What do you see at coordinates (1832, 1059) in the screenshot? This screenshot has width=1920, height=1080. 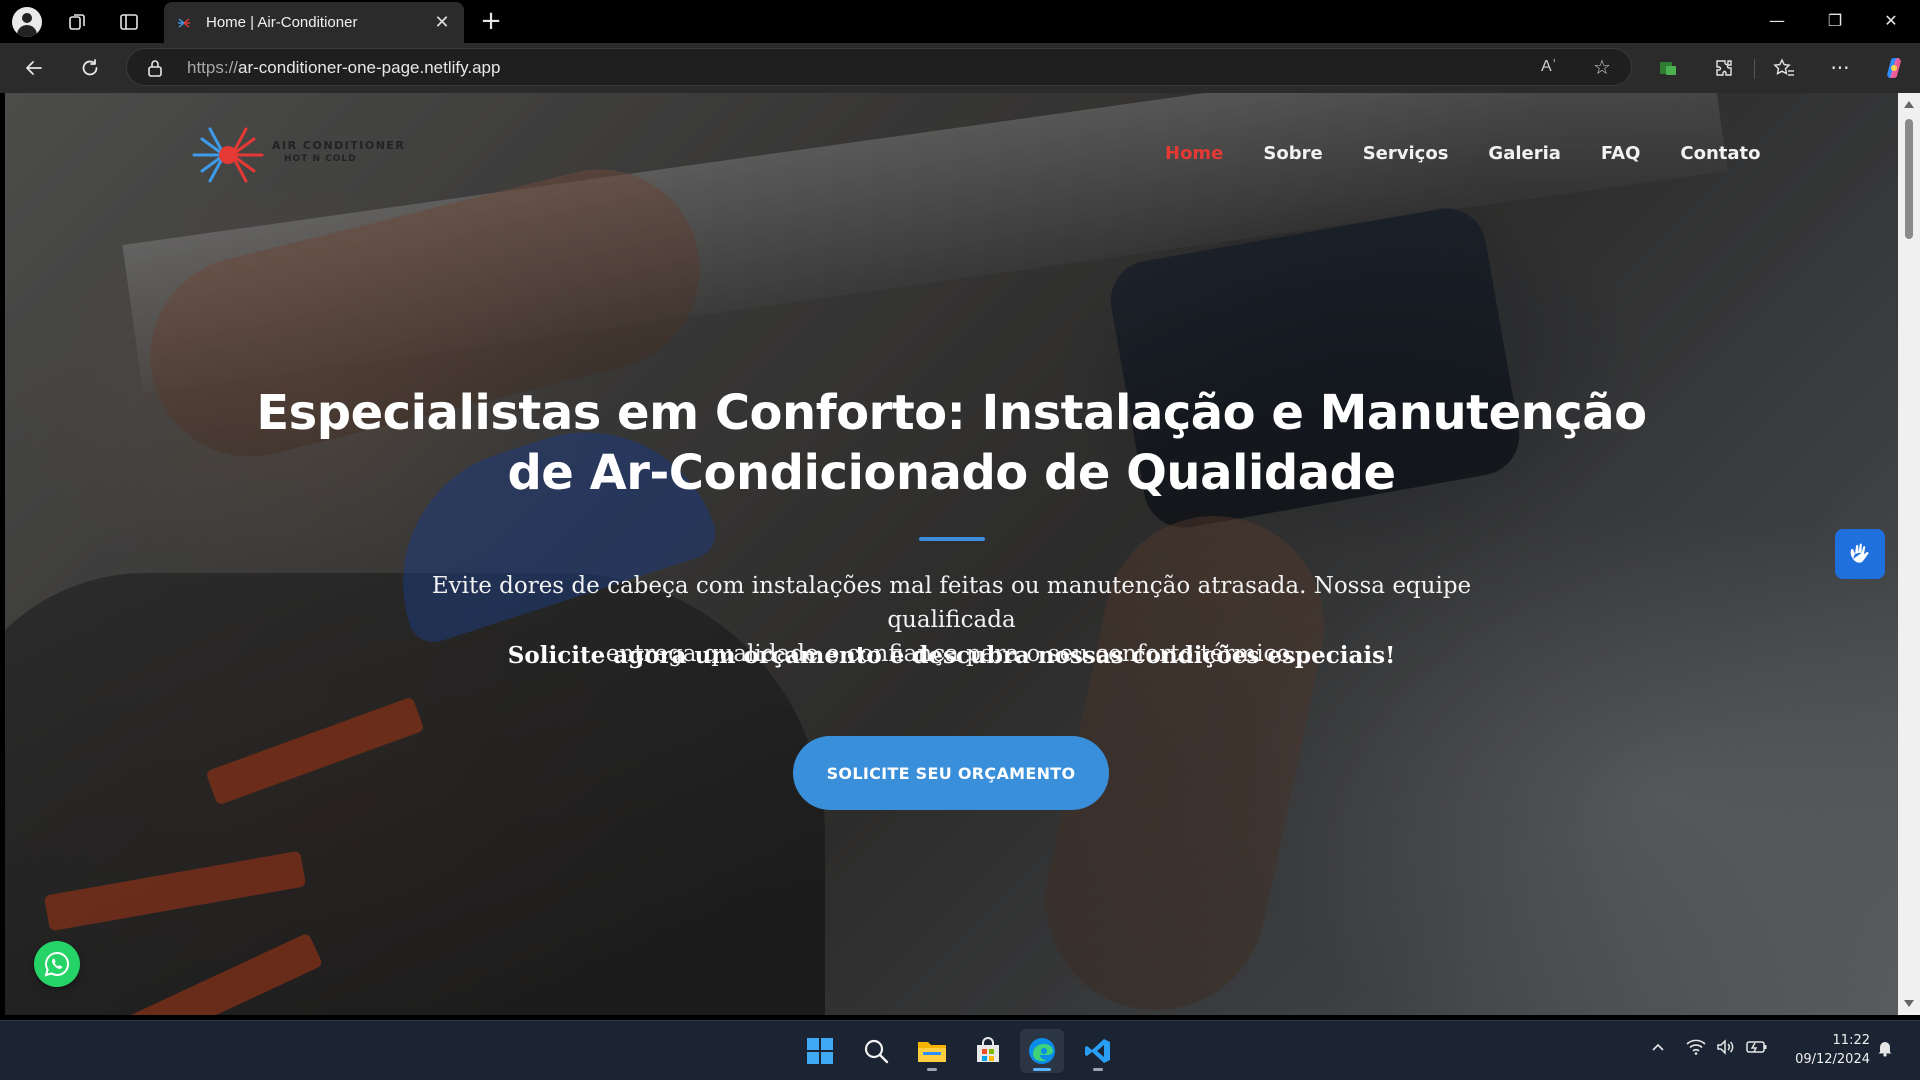 I see `clock-date: 09/12/2024` at bounding box center [1832, 1059].